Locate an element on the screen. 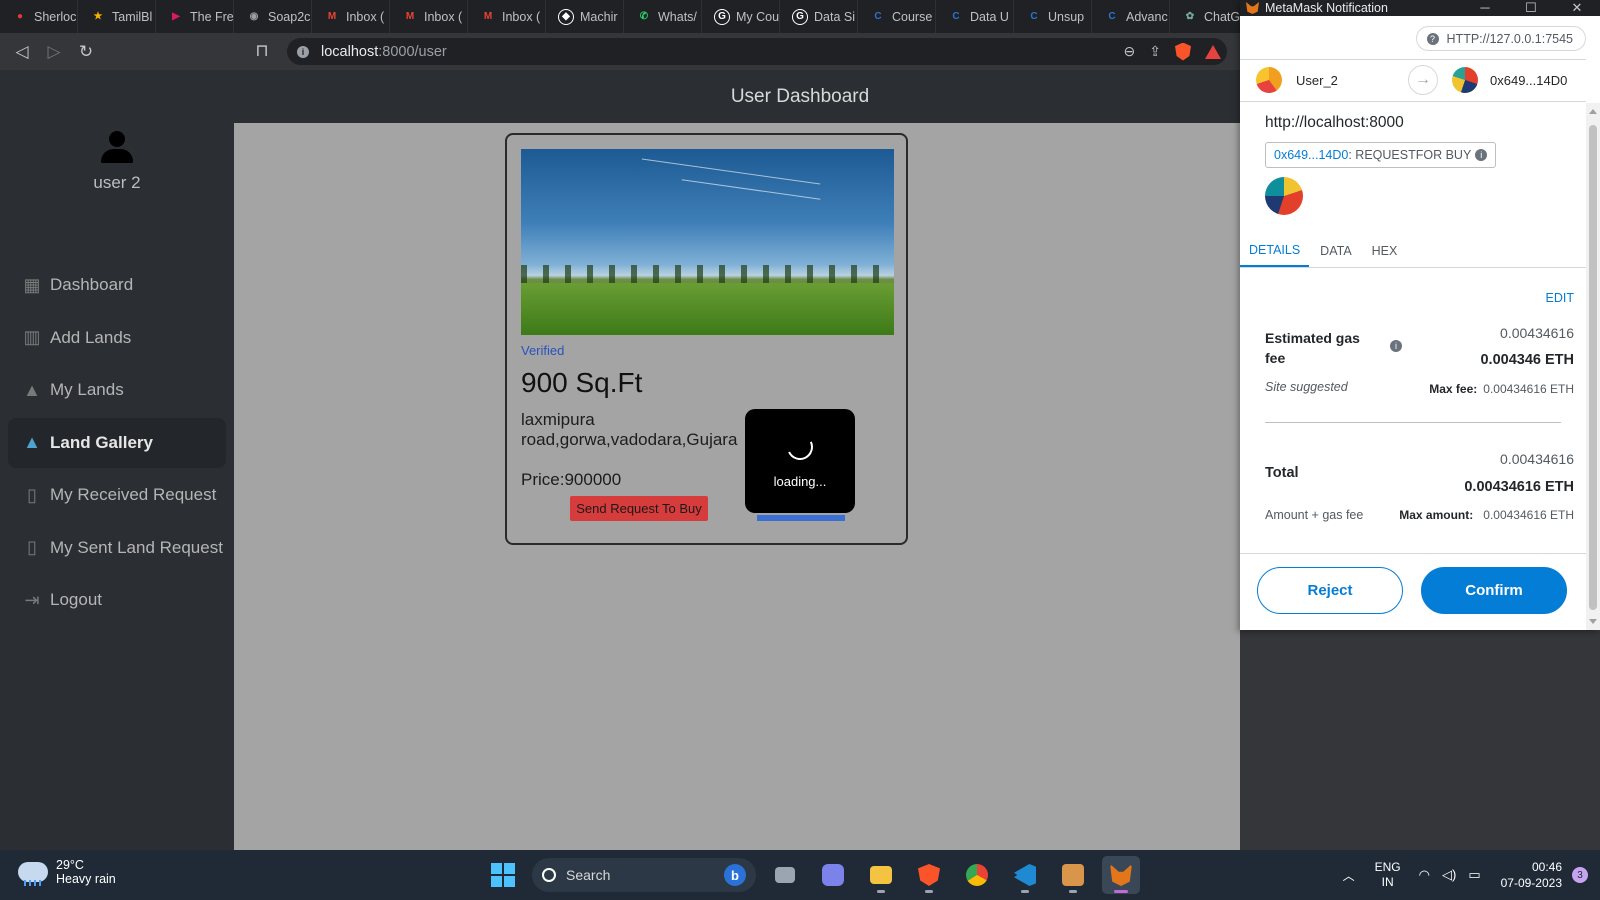 The width and height of the screenshot is (1600, 900). volume-icon: ◁) is located at coordinates (1449, 875).